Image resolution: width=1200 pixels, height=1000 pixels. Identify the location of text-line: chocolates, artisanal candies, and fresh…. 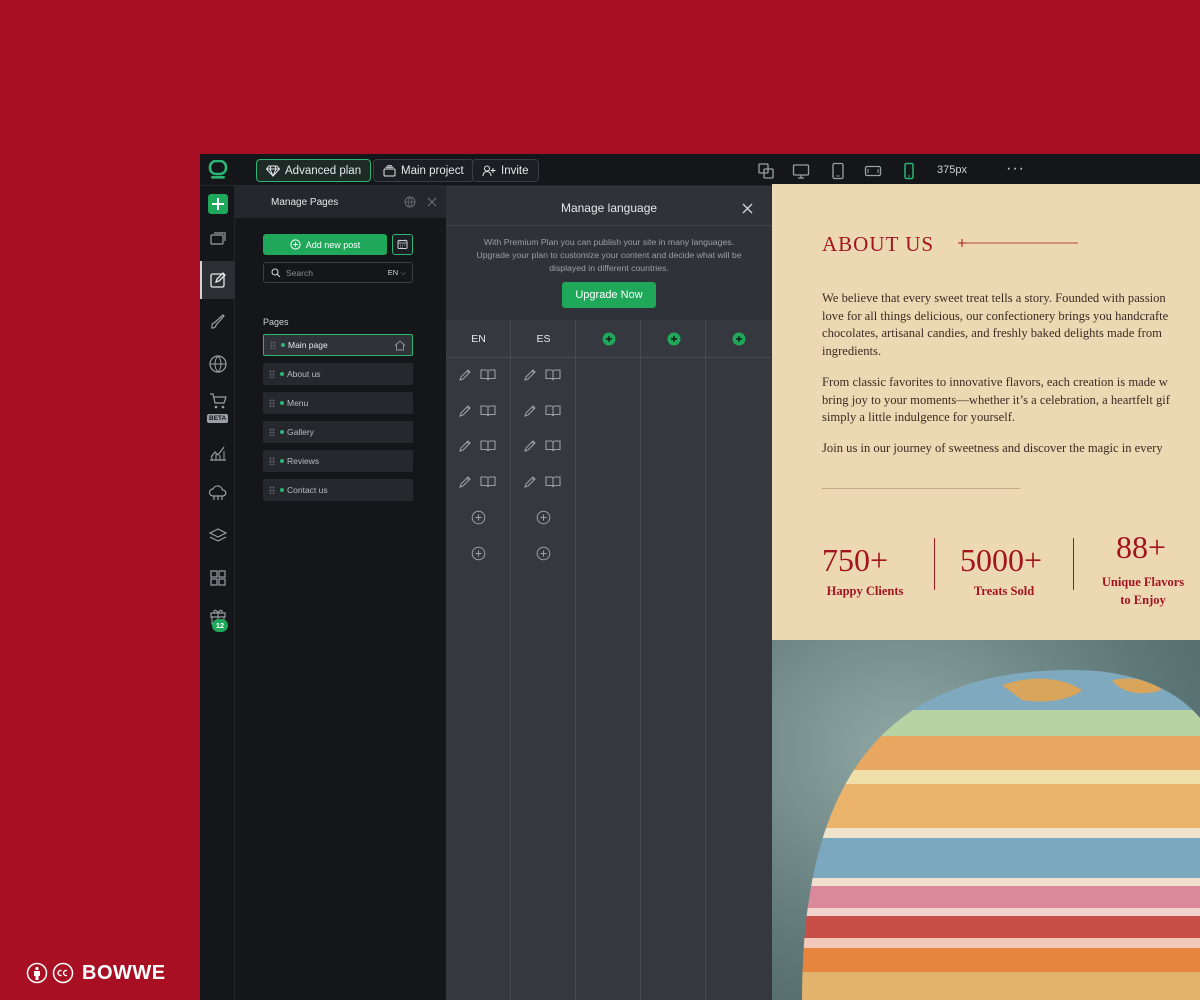
(992, 333).